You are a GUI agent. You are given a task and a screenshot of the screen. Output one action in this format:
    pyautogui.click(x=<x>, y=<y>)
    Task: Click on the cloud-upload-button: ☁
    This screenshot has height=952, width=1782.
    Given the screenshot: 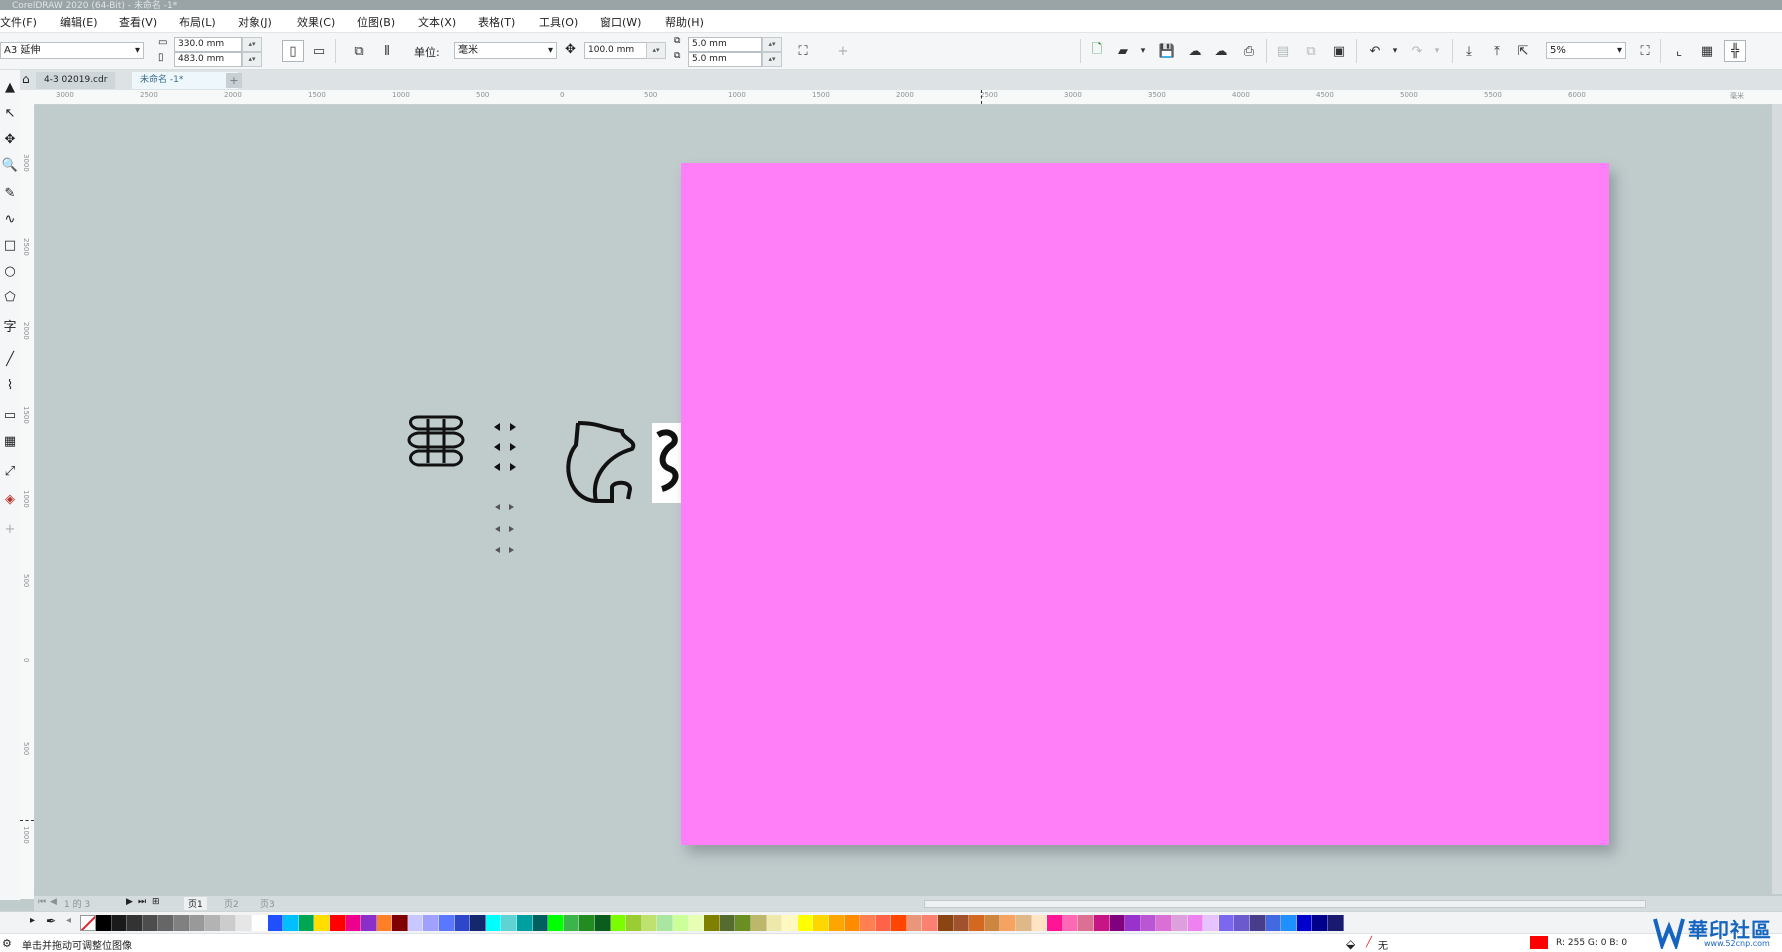 What is the action you would take?
    pyautogui.click(x=1195, y=51)
    